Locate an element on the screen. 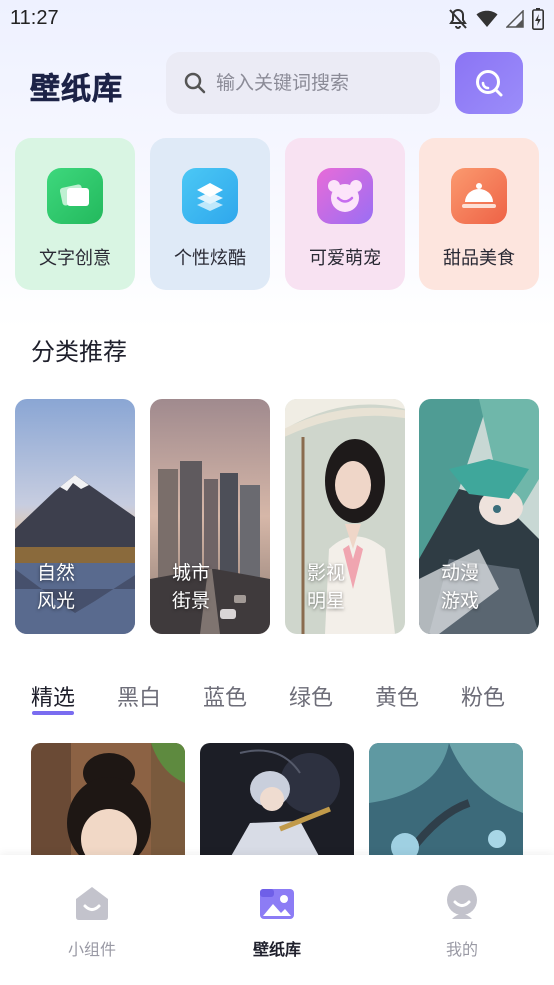  nav-label: 我的 is located at coordinates (461, 949).